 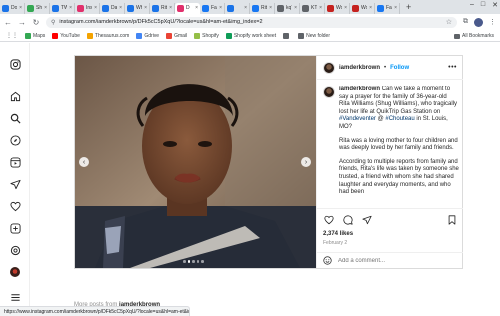 I want to click on browser-tab: Dark×, so click(x=112, y=8).